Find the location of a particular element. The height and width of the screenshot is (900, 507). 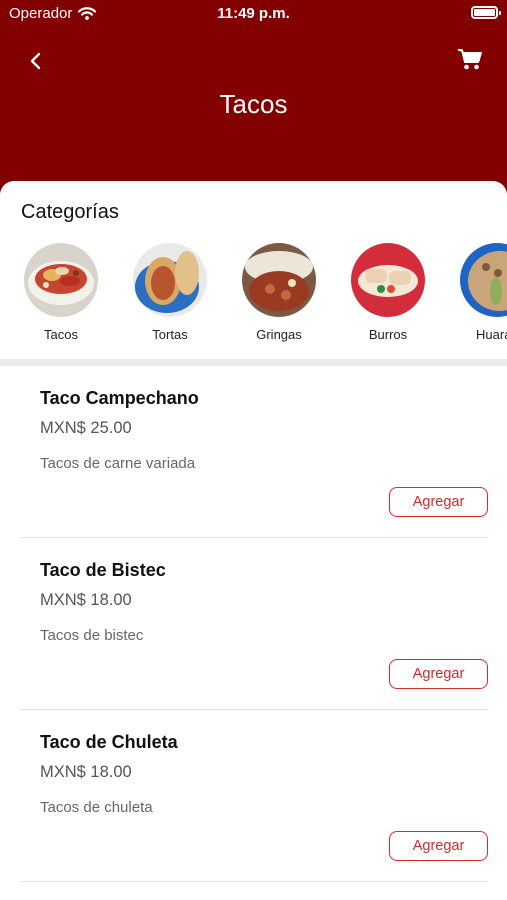

product-description: Tacos de chuleta is located at coordinates (96, 807).